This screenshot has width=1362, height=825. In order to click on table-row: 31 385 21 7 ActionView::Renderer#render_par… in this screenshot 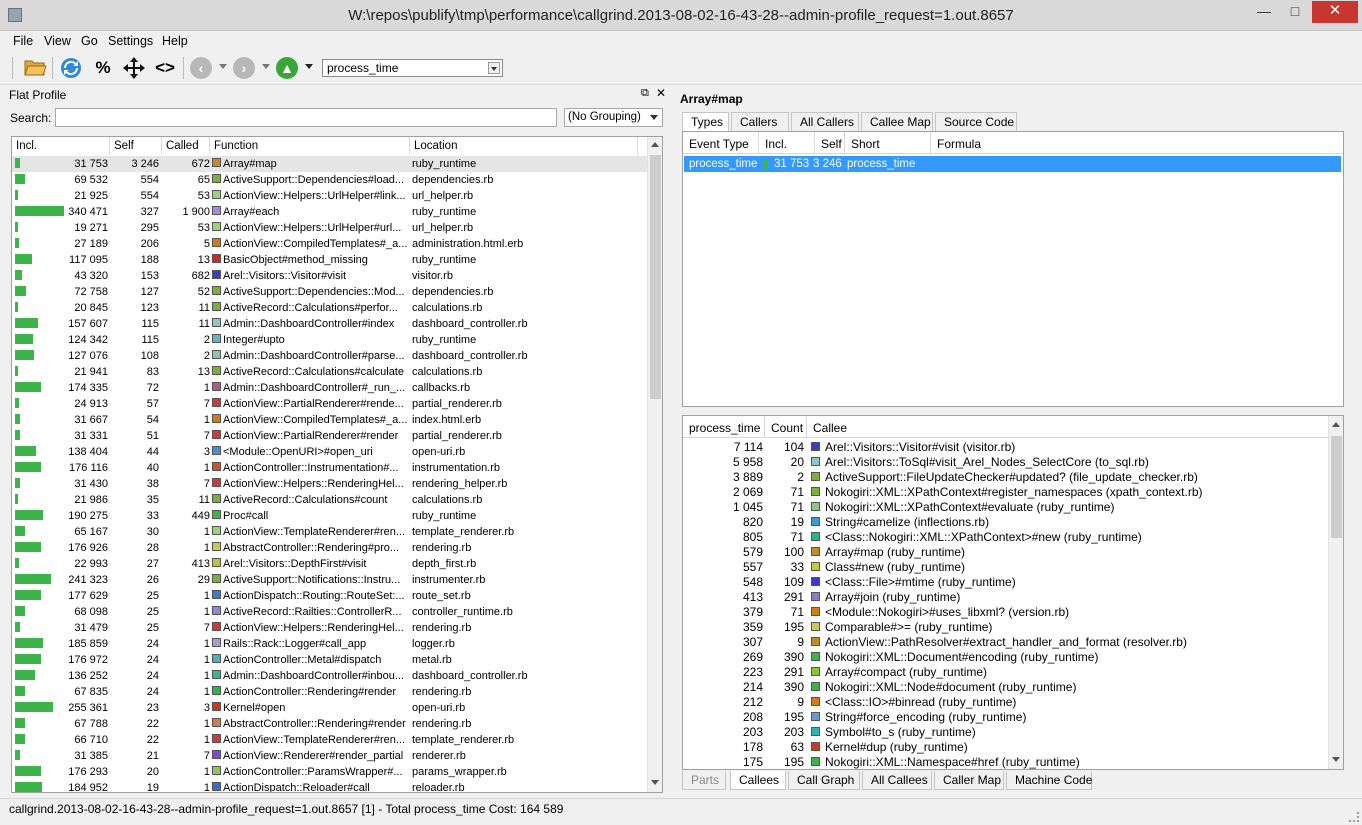, I will do `click(331, 756)`.